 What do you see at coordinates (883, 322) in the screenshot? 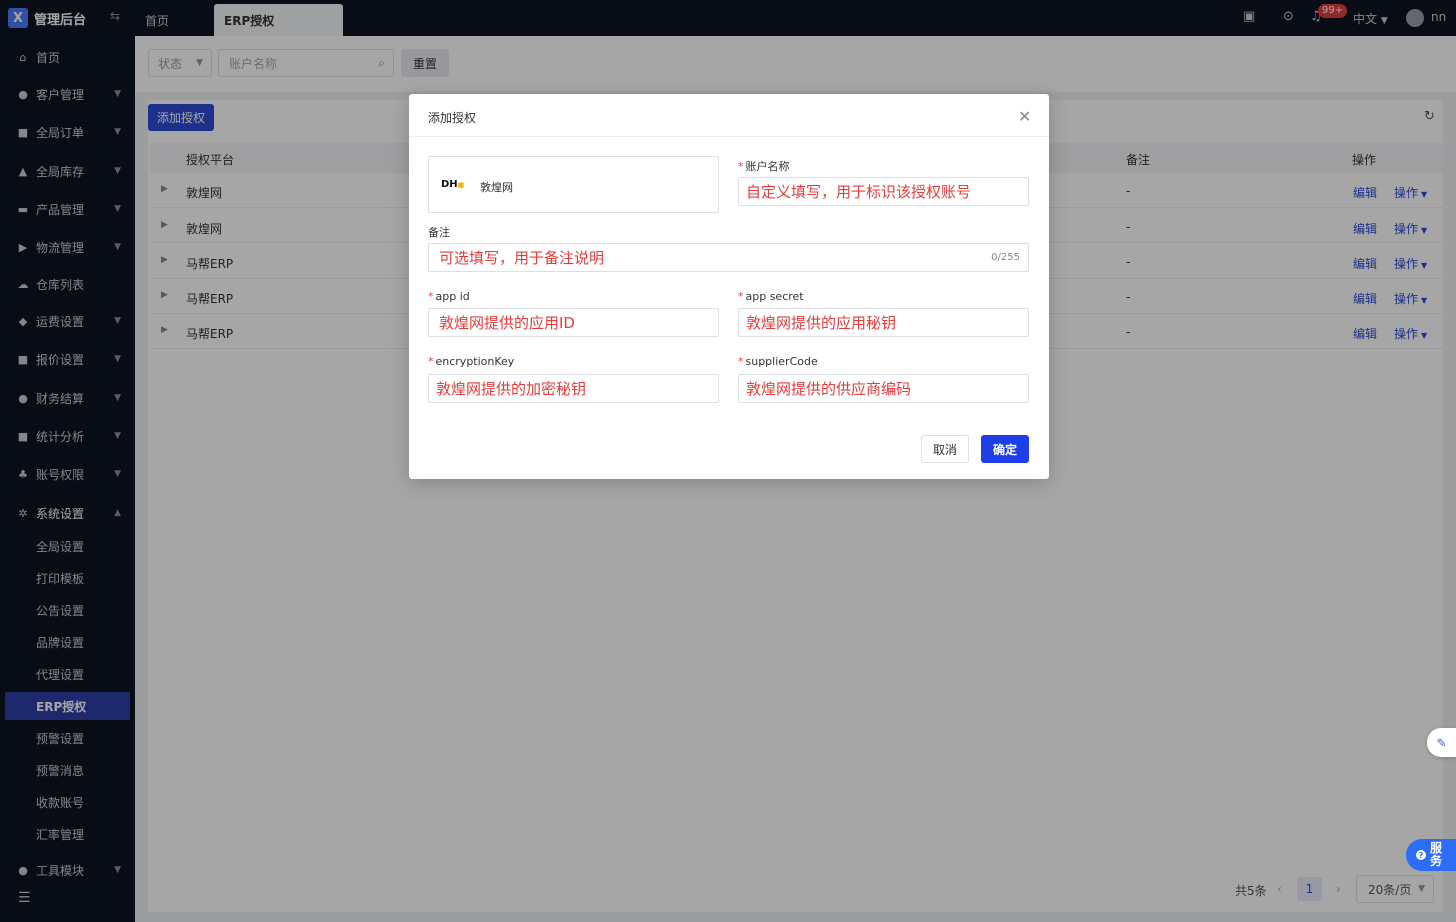
I see `app-secret-input: 敦煌网提供的应用秘钥` at bounding box center [883, 322].